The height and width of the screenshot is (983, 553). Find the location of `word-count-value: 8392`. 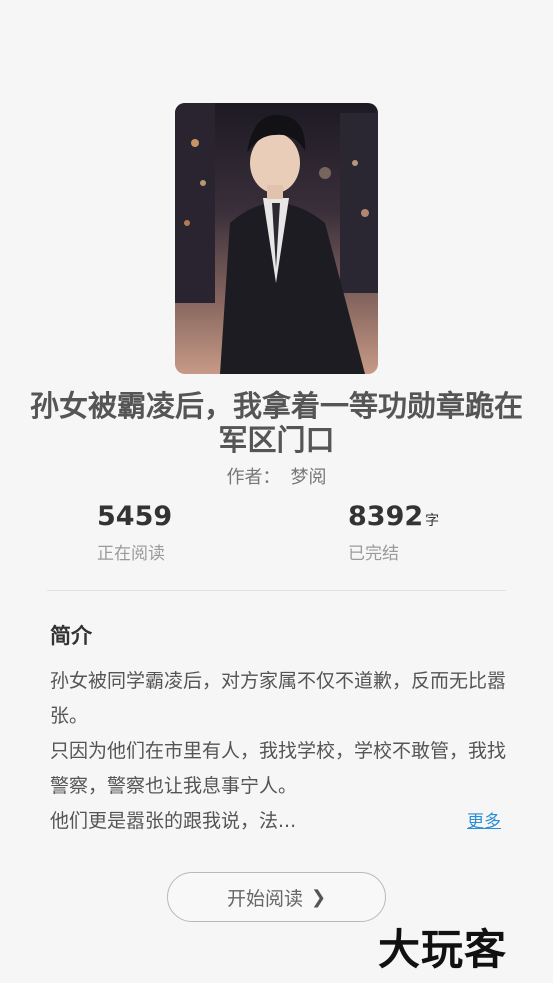

word-count-value: 8392 is located at coordinates (386, 516).